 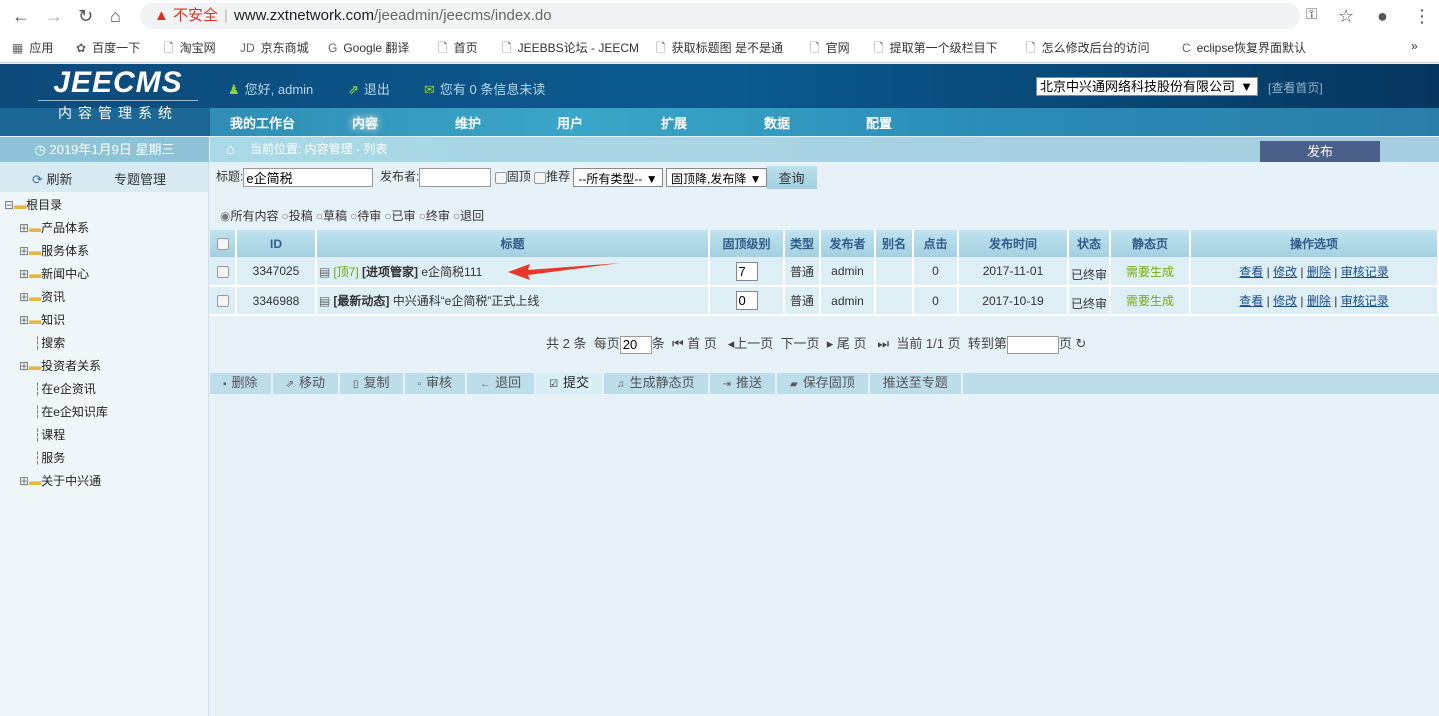 What do you see at coordinates (60, 365) in the screenshot?
I see `tree-node: ⊞▬投资者关系` at bounding box center [60, 365].